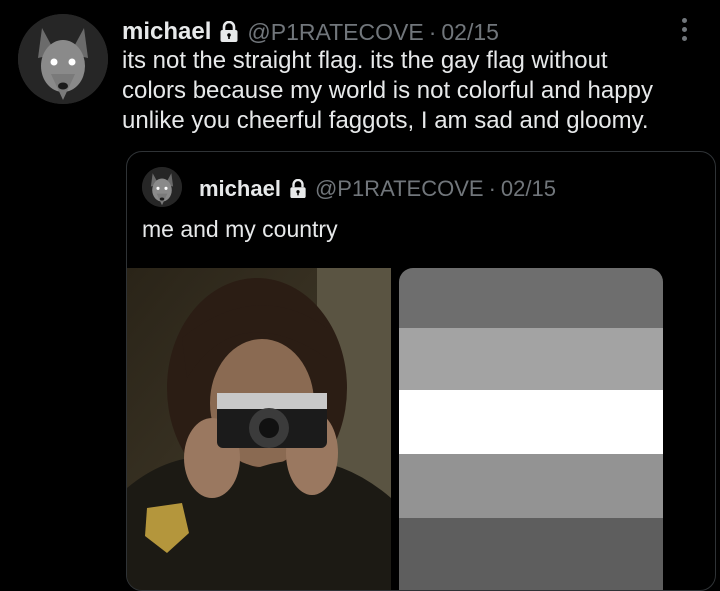 This screenshot has width=720, height=591. What do you see at coordinates (63, 59) in the screenshot?
I see `avatar` at bounding box center [63, 59].